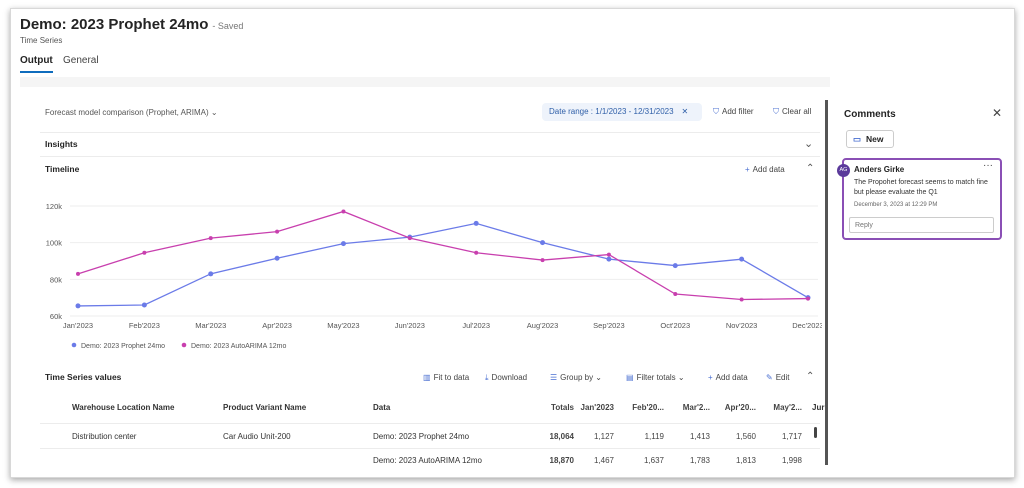  What do you see at coordinates (716, 111) in the screenshot?
I see `filter-icon: ⛉` at bounding box center [716, 111].